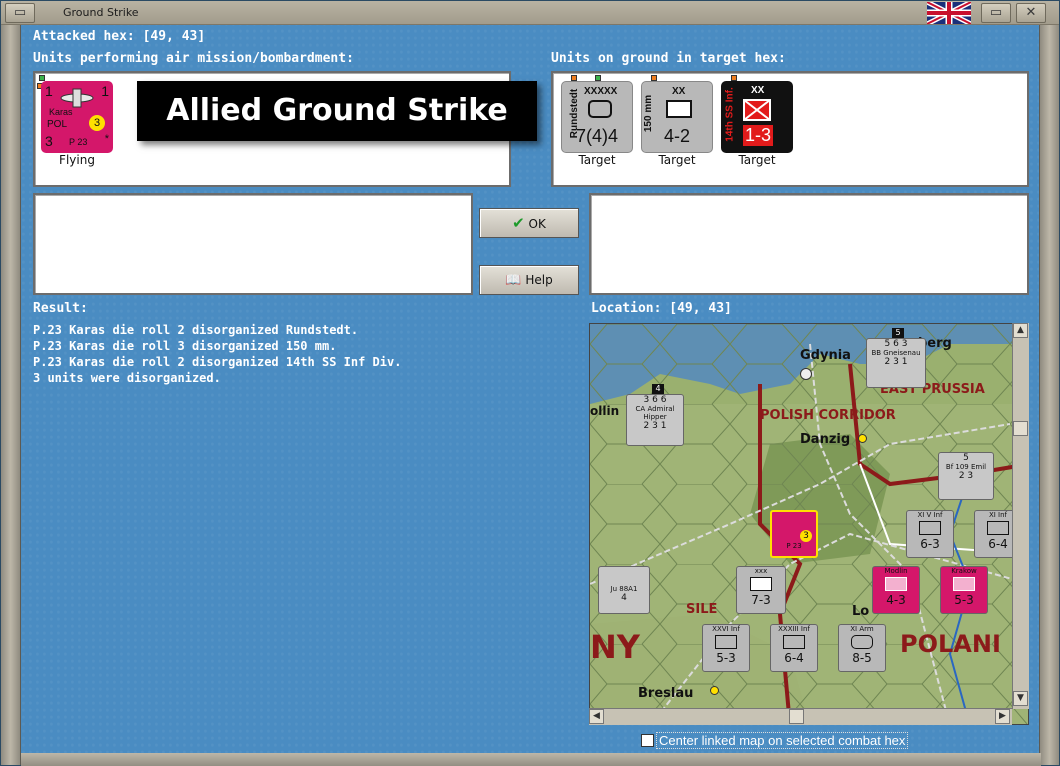 This screenshot has width=1060, height=766. What do you see at coordinates (666, 693) in the screenshot?
I see `city-breslau: Breslau` at bounding box center [666, 693].